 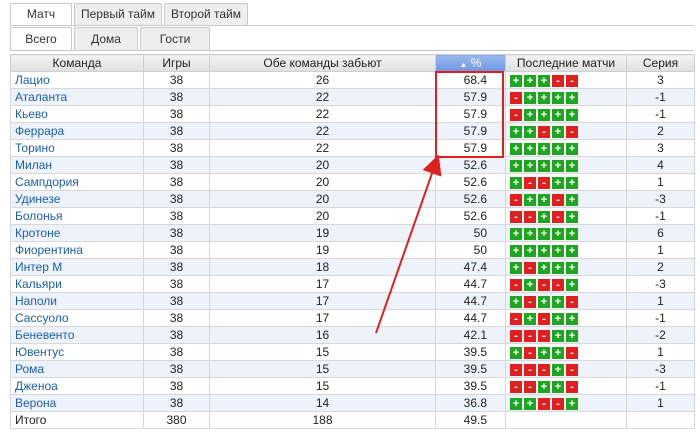 What do you see at coordinates (77, 335) in the screenshot?
I see `team-link: Беневенто` at bounding box center [77, 335].